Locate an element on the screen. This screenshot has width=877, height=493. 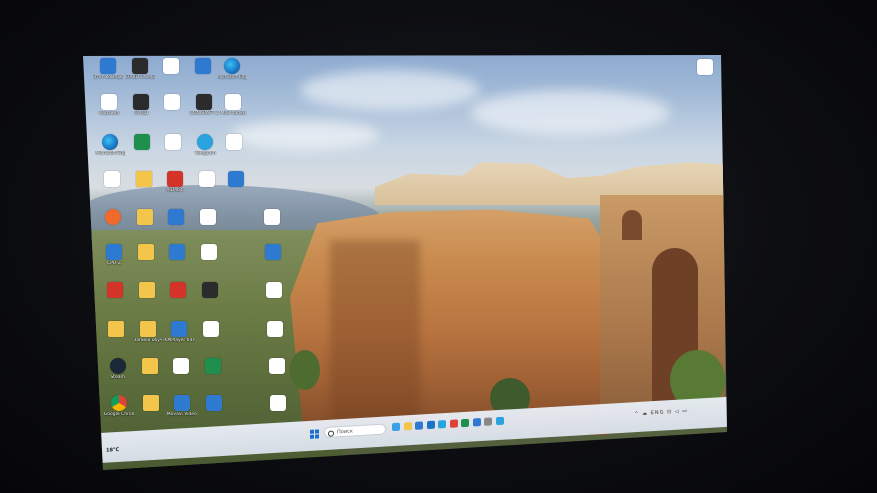
desktop-icon-label: Telegram is located at coordinates (205, 153).